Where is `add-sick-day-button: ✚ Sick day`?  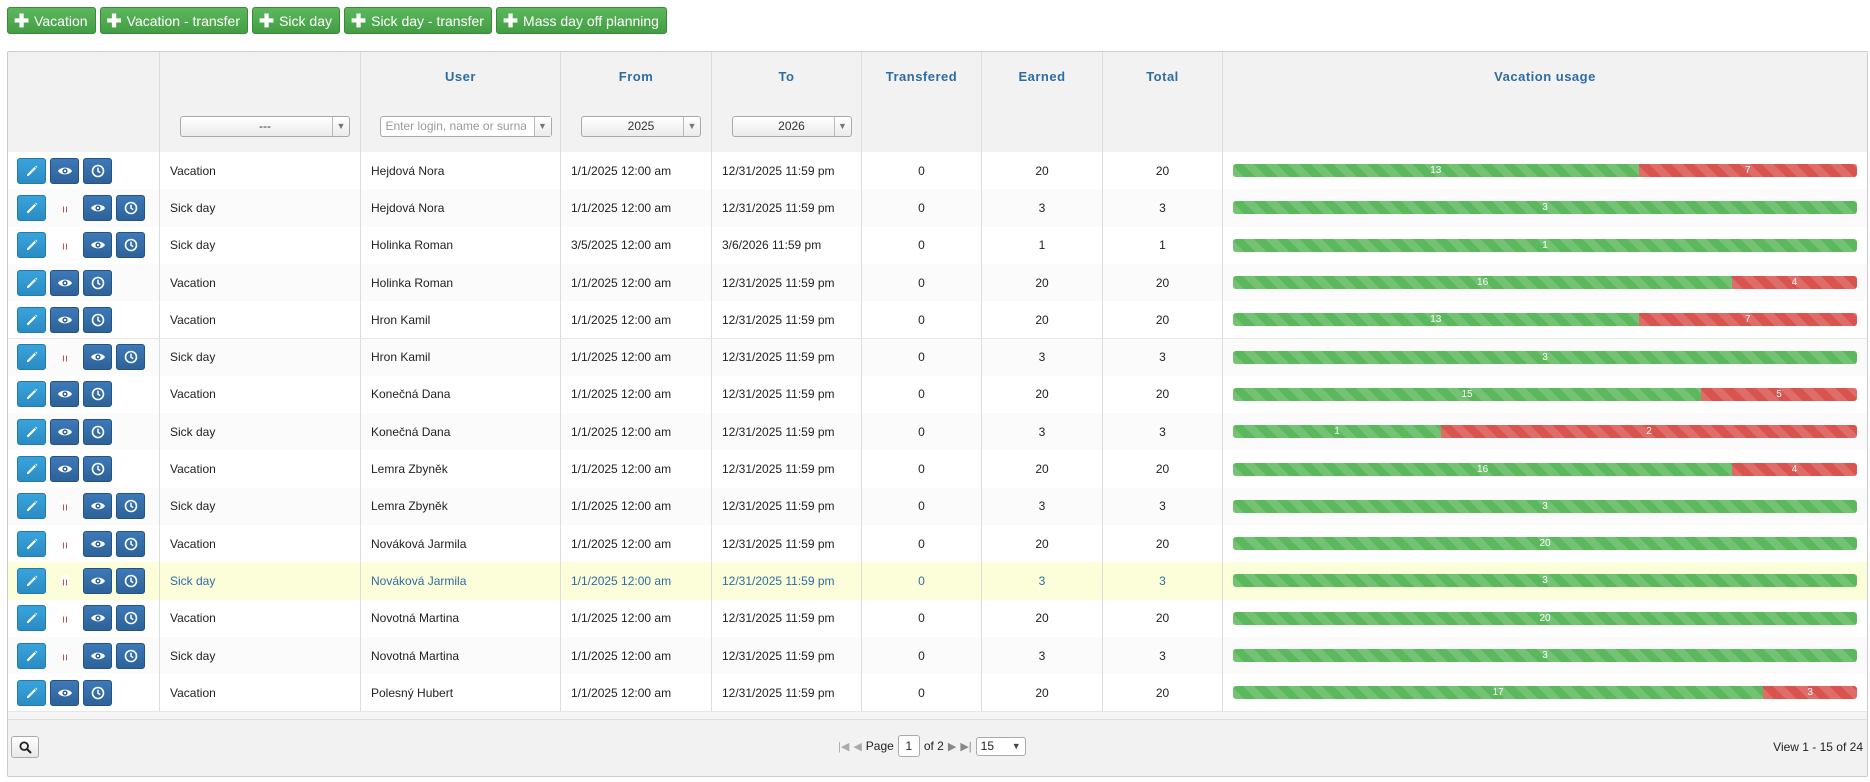
add-sick-day-button: ✚ Sick day is located at coordinates (296, 20).